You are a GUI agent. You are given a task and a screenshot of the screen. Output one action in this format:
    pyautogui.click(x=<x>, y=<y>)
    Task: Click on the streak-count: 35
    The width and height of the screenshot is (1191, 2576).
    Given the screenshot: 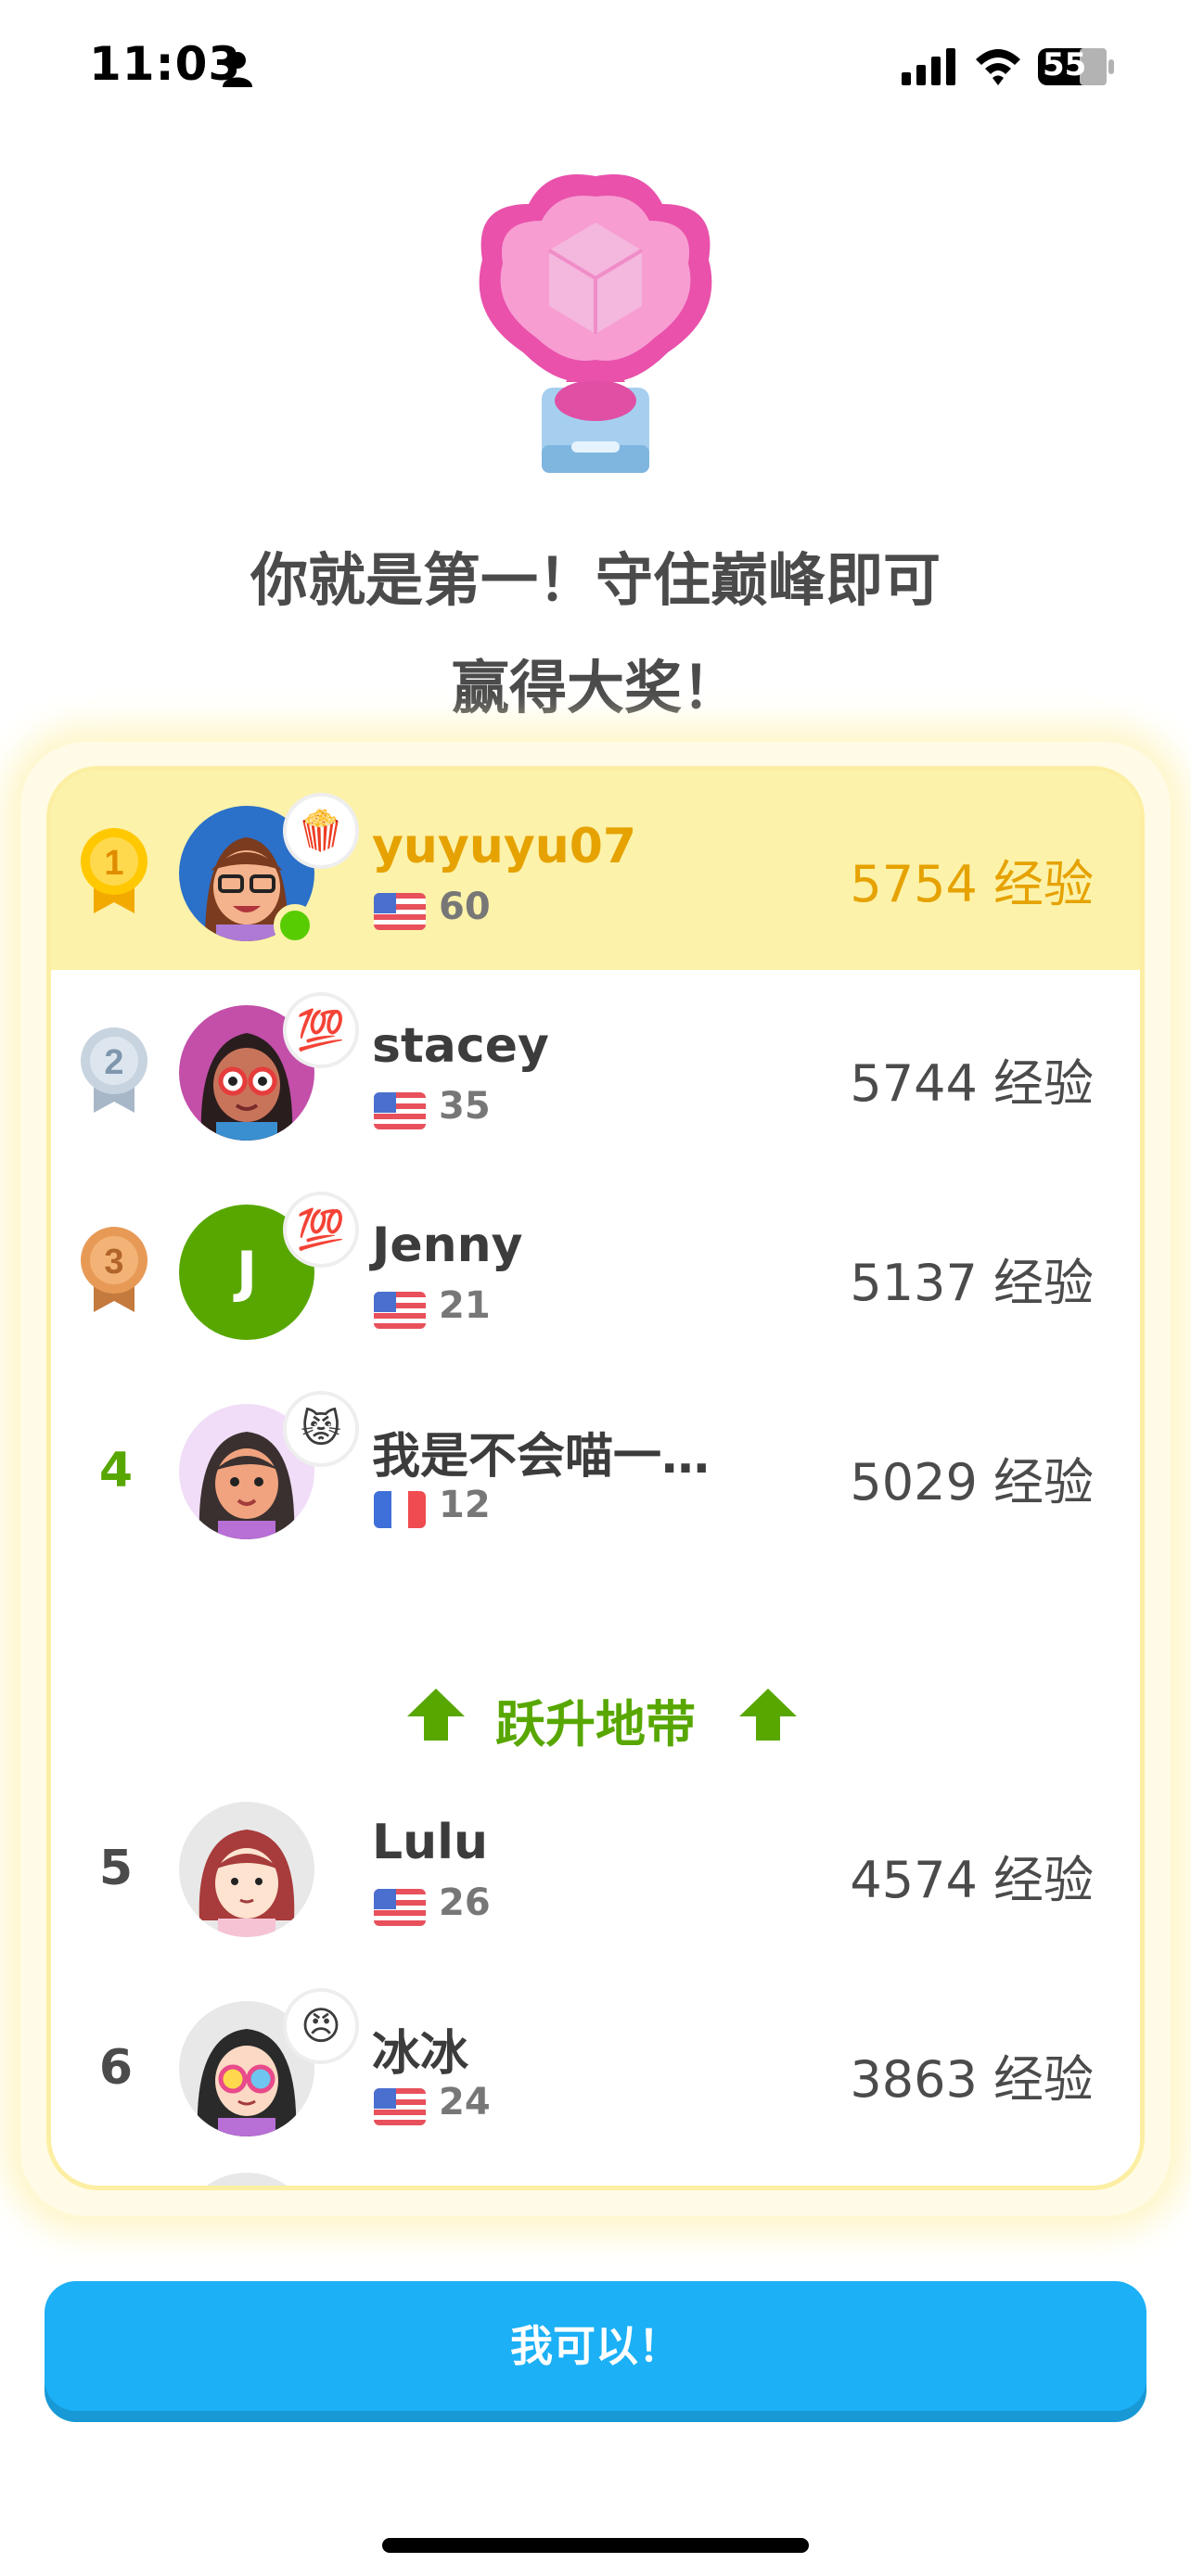 What is the action you would take?
    pyautogui.click(x=465, y=1106)
    